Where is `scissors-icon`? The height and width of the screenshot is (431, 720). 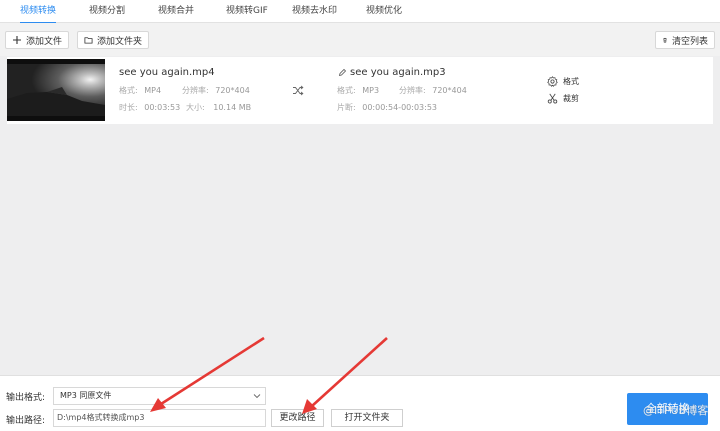
scissors-icon is located at coordinates (552, 98).